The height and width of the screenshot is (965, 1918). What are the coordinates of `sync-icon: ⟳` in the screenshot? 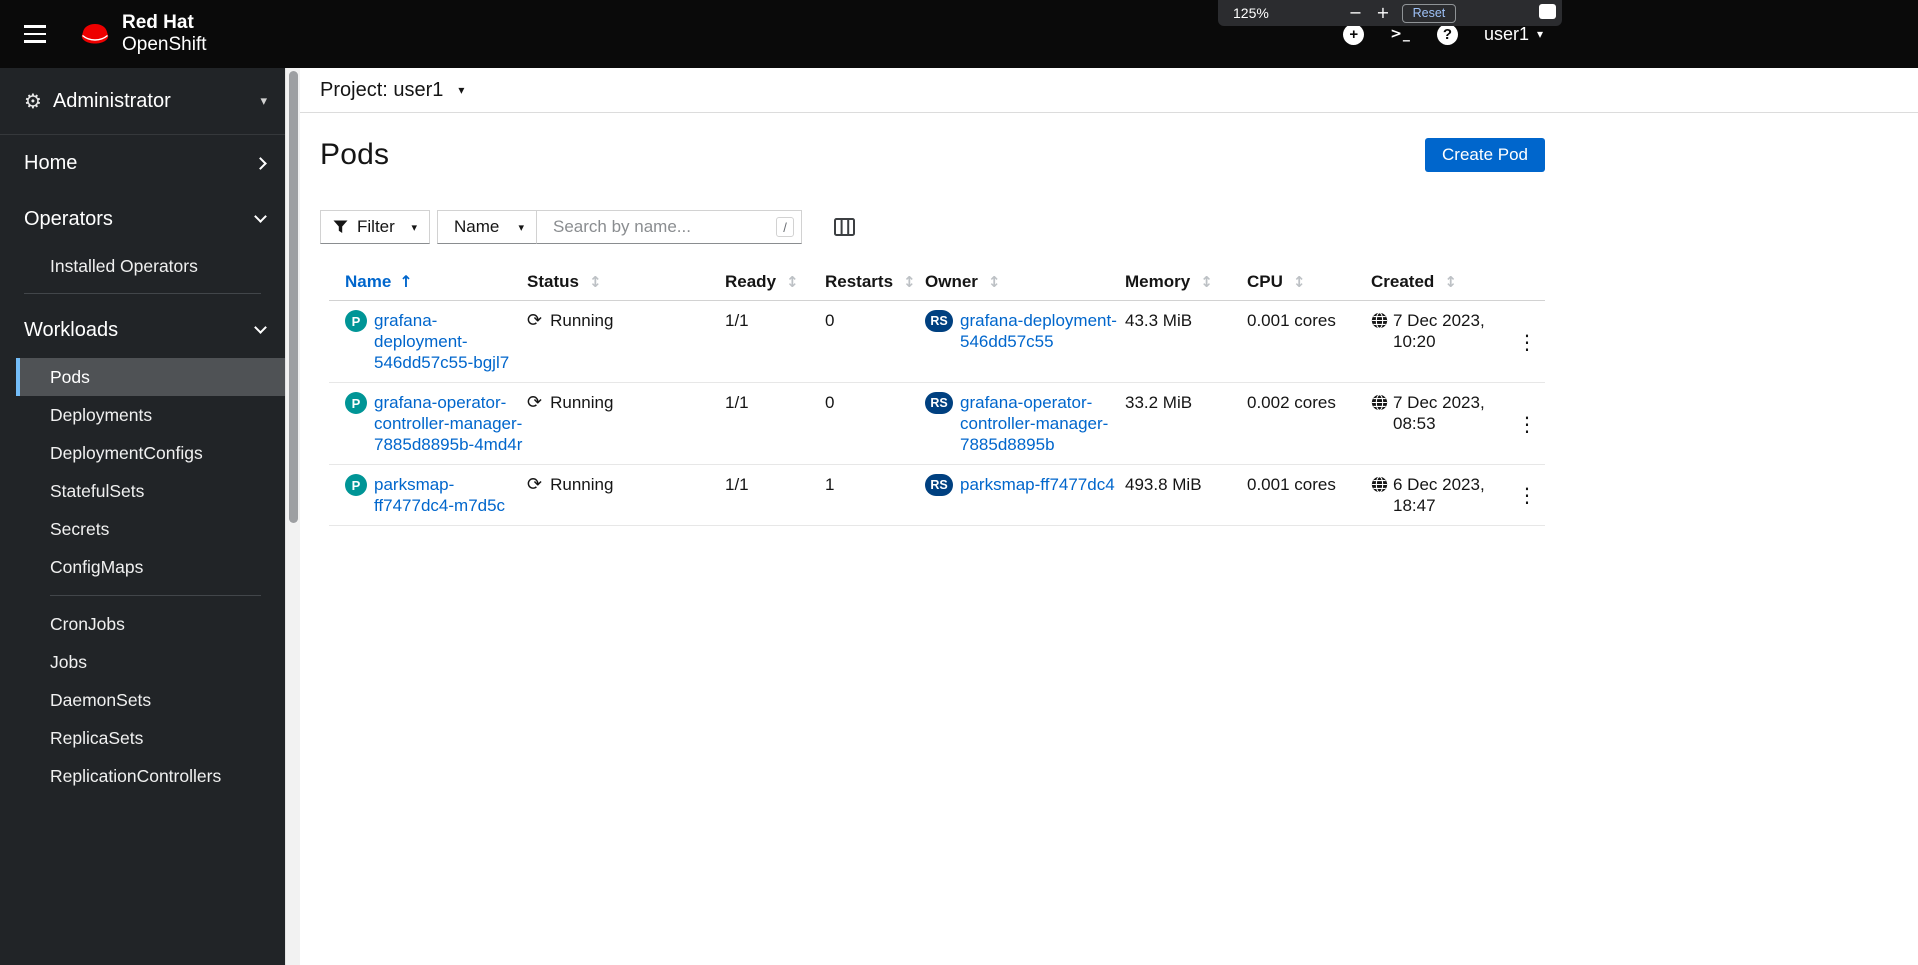 It's located at (535, 402).